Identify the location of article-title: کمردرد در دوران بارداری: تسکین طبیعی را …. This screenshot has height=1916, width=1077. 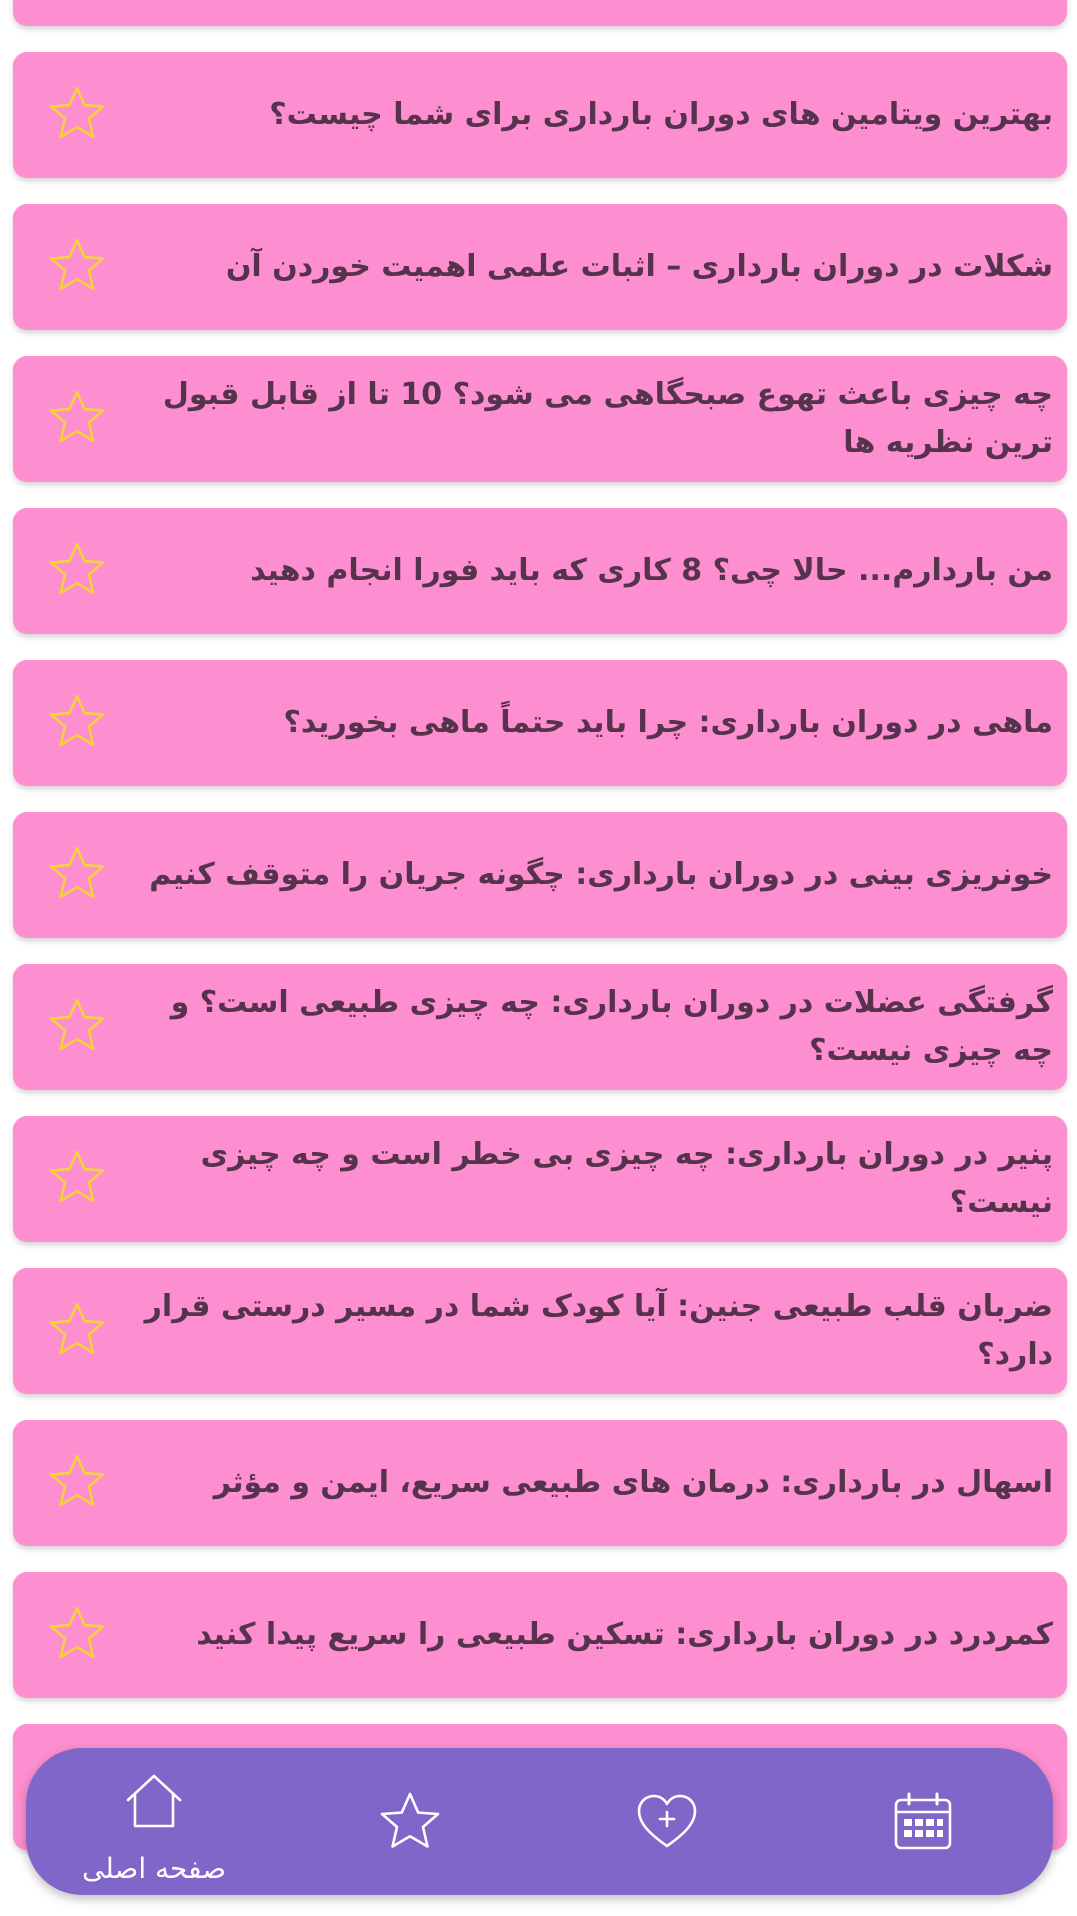
(624, 1634).